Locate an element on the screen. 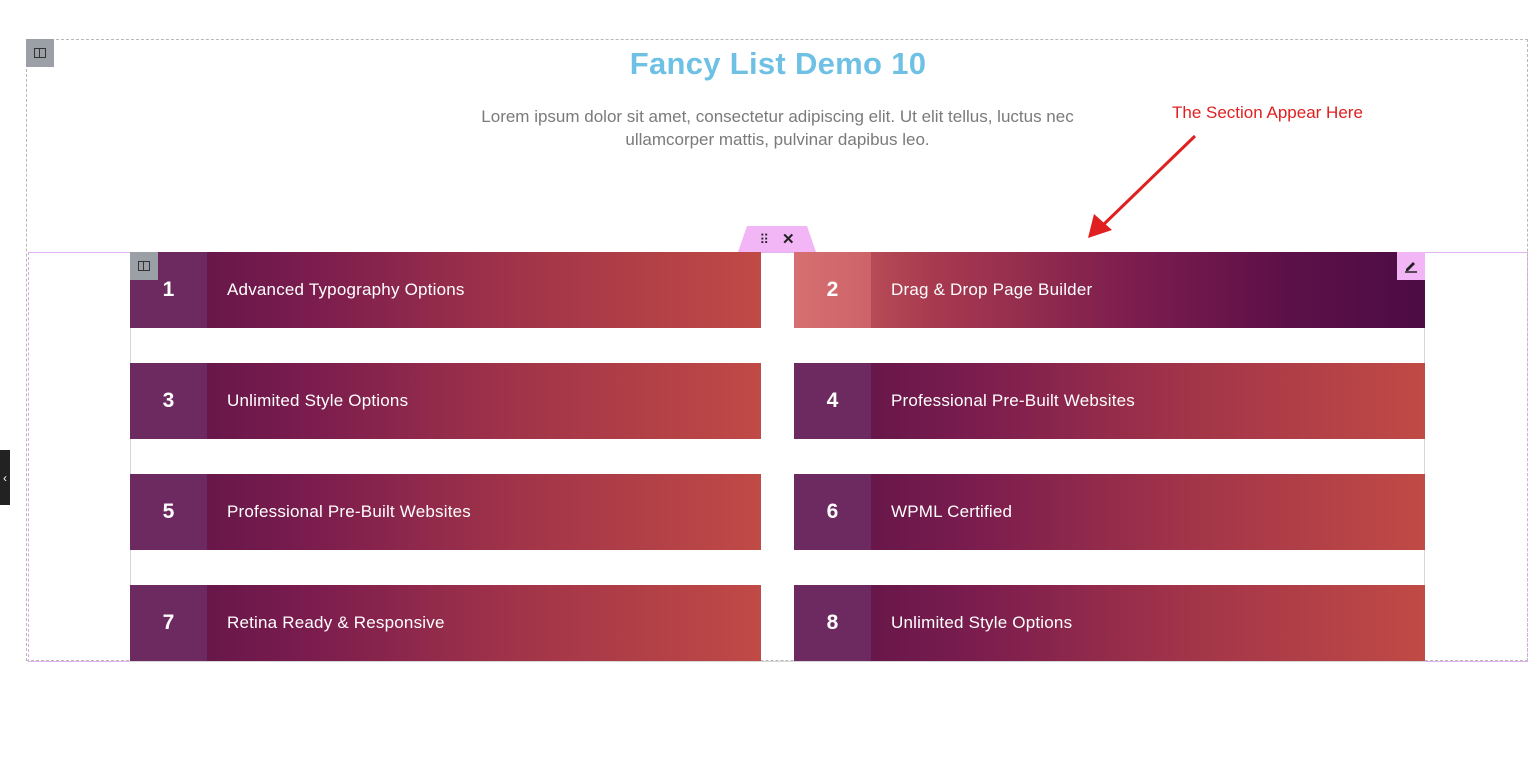 The image size is (1536, 784). list-item-number: 5 is located at coordinates (168, 512).